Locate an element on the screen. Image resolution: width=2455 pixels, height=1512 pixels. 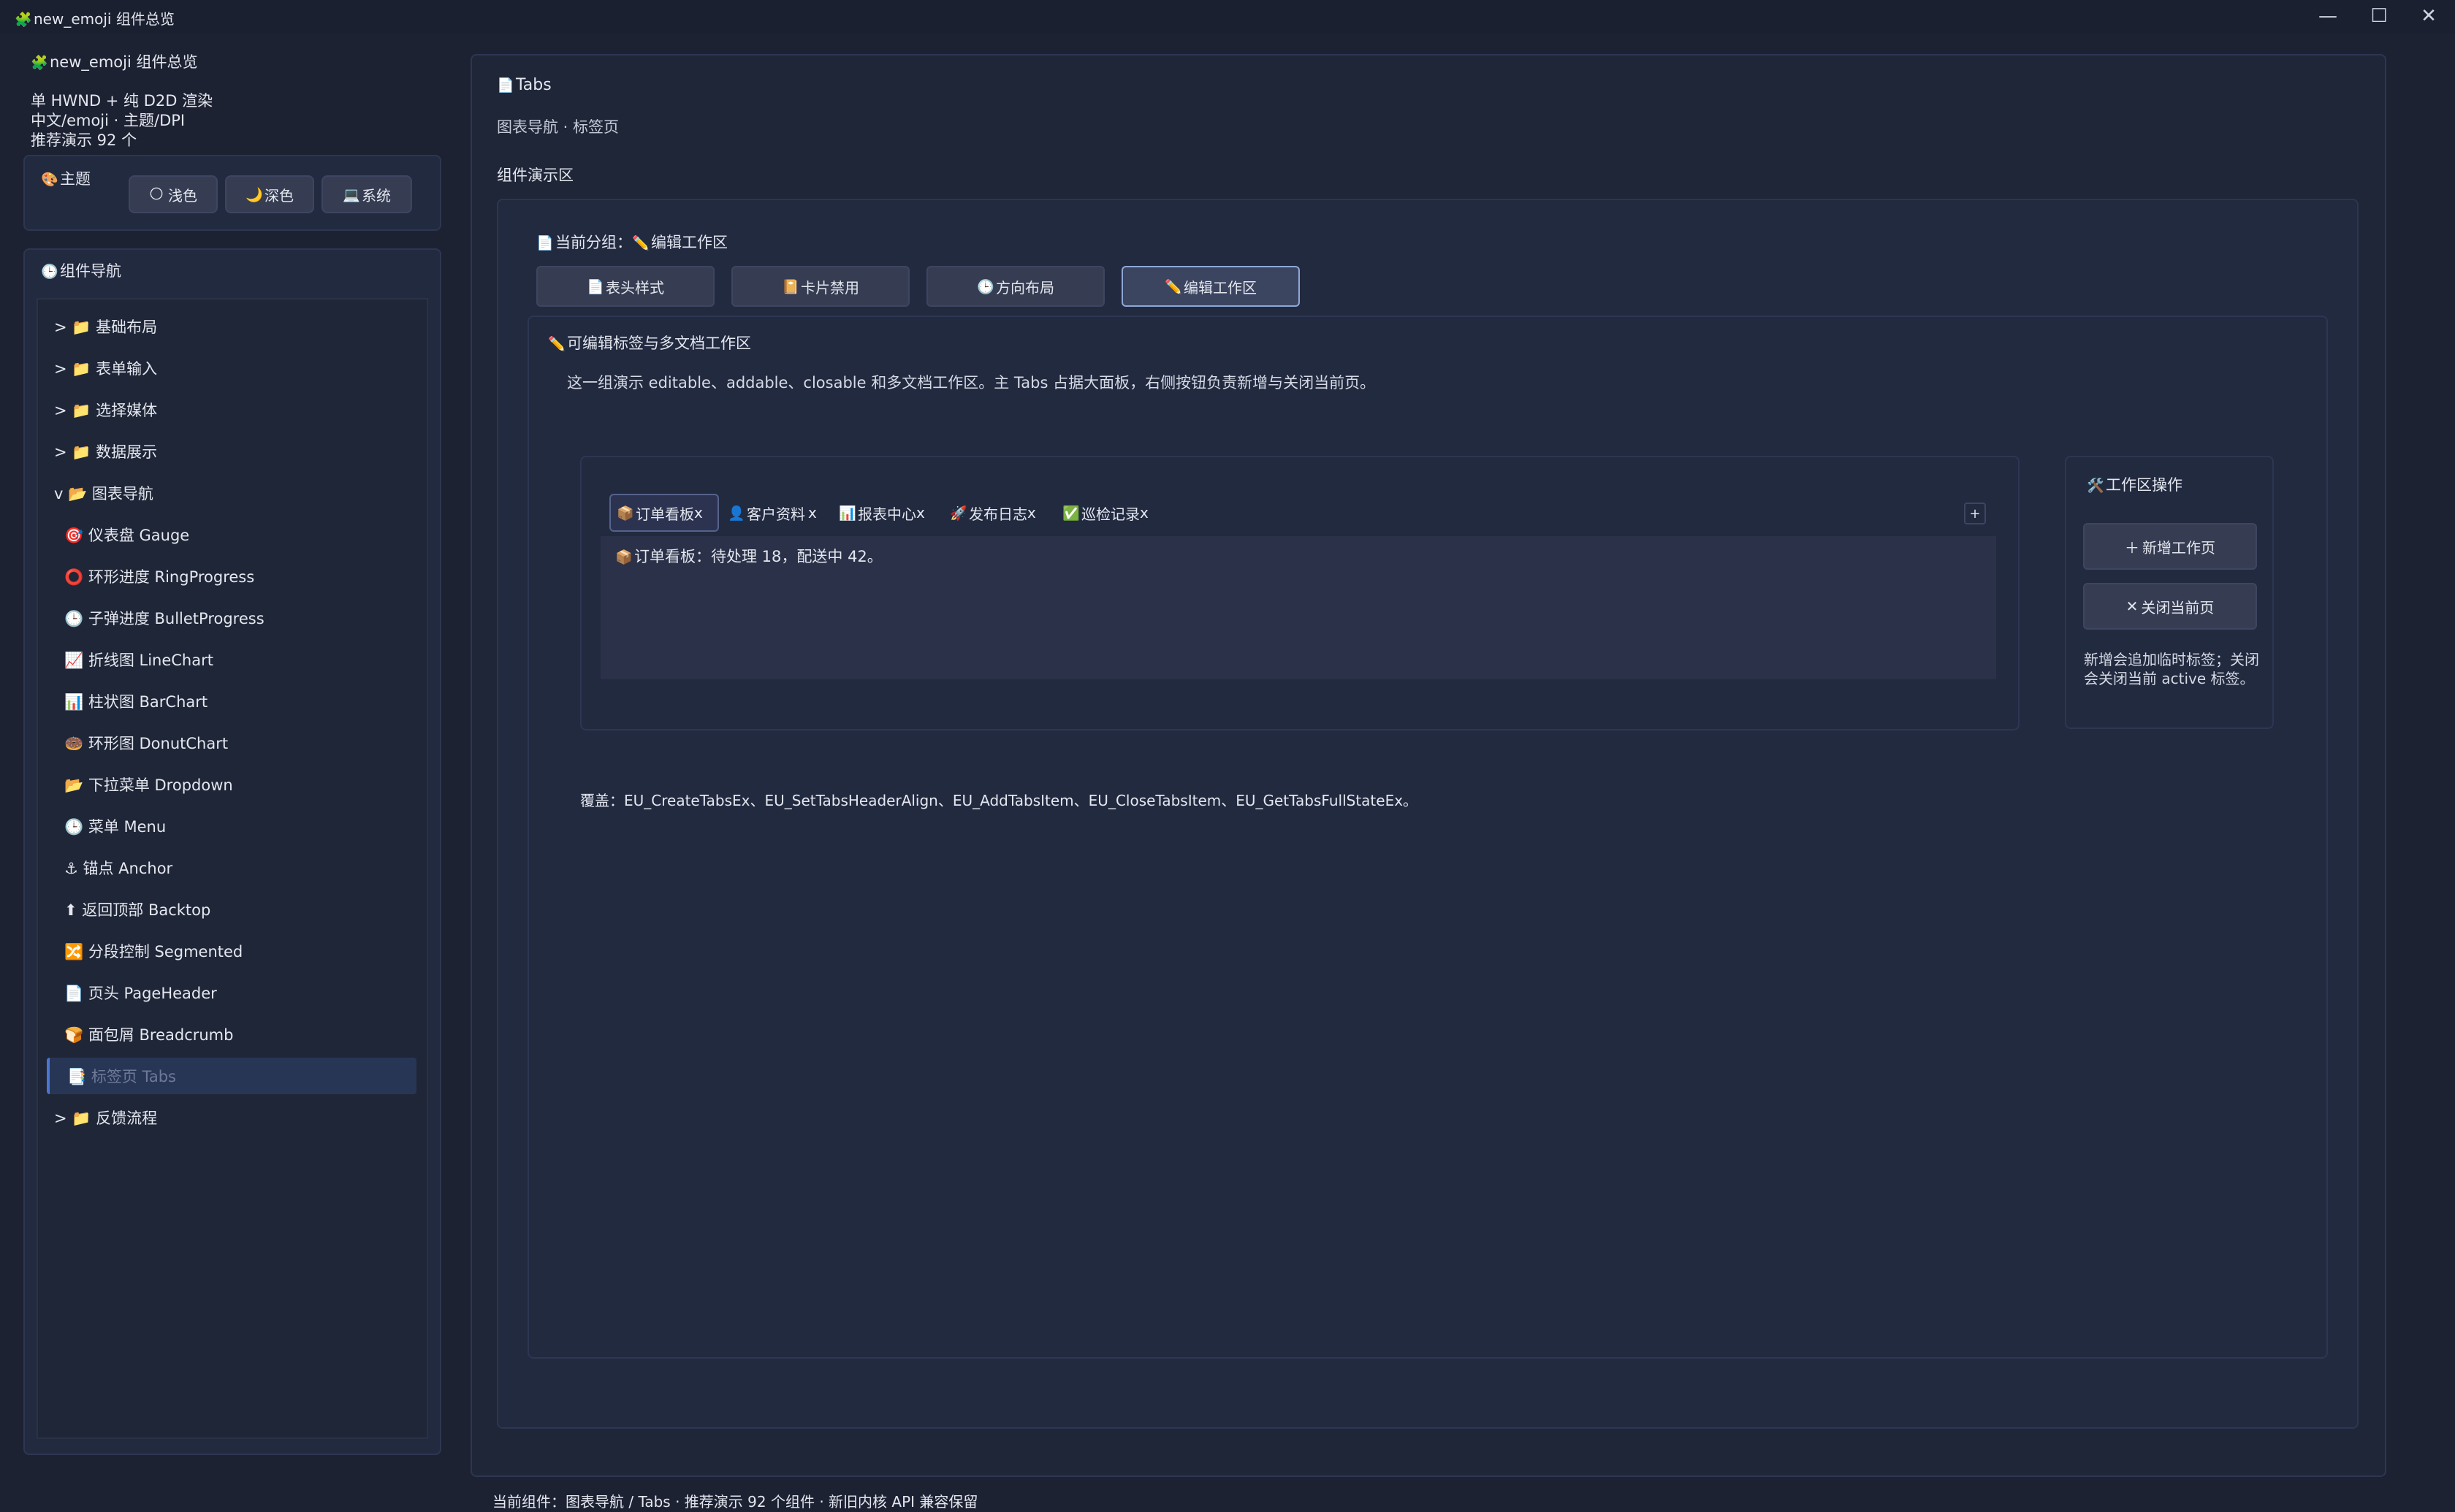
tab-customers: 👤 客户资料 x is located at coordinates (776, 513).